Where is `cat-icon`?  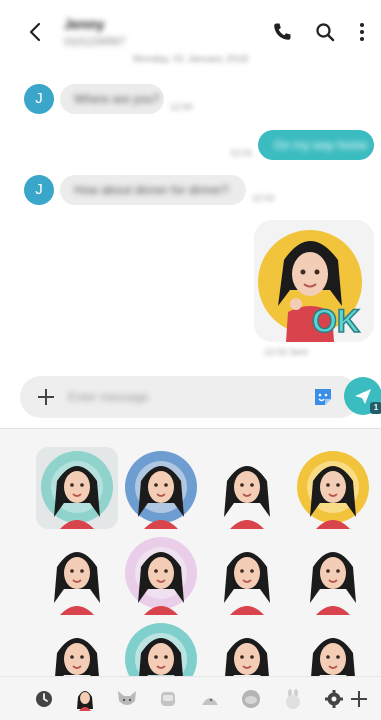
cat-icon is located at coordinates (168, 699).